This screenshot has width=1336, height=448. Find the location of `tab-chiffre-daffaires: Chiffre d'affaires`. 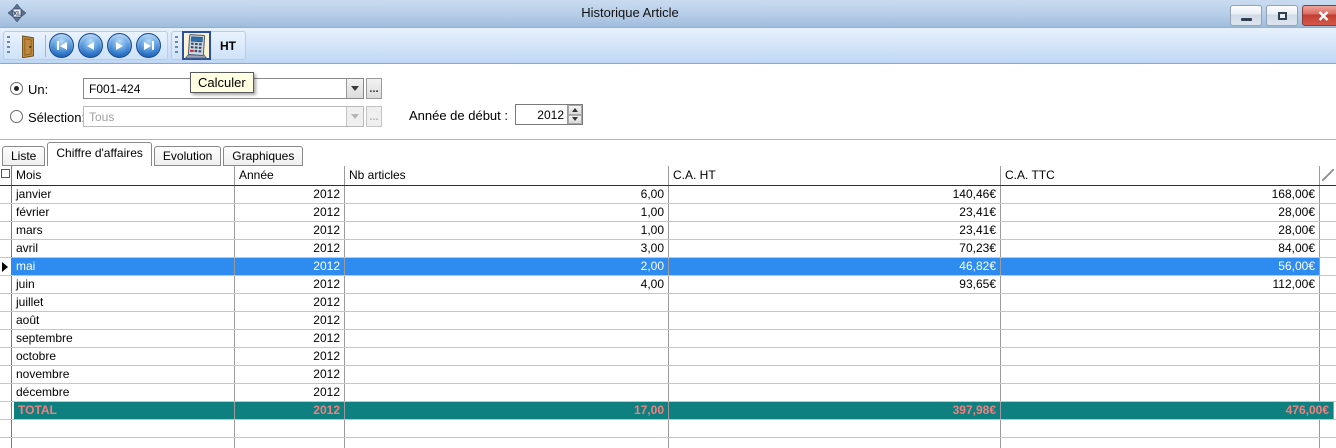

tab-chiffre-daffaires: Chiffre d'affaires is located at coordinates (99, 154).